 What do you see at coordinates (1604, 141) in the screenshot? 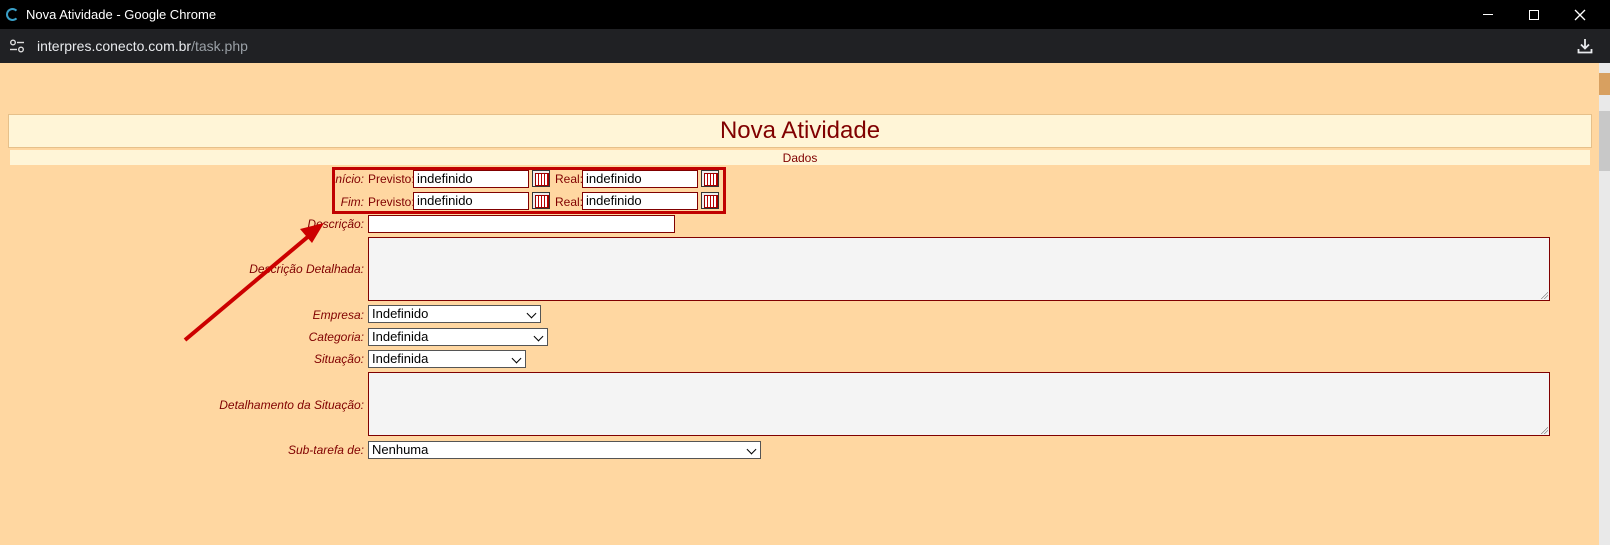
I see `scrollbar-thumb` at bounding box center [1604, 141].